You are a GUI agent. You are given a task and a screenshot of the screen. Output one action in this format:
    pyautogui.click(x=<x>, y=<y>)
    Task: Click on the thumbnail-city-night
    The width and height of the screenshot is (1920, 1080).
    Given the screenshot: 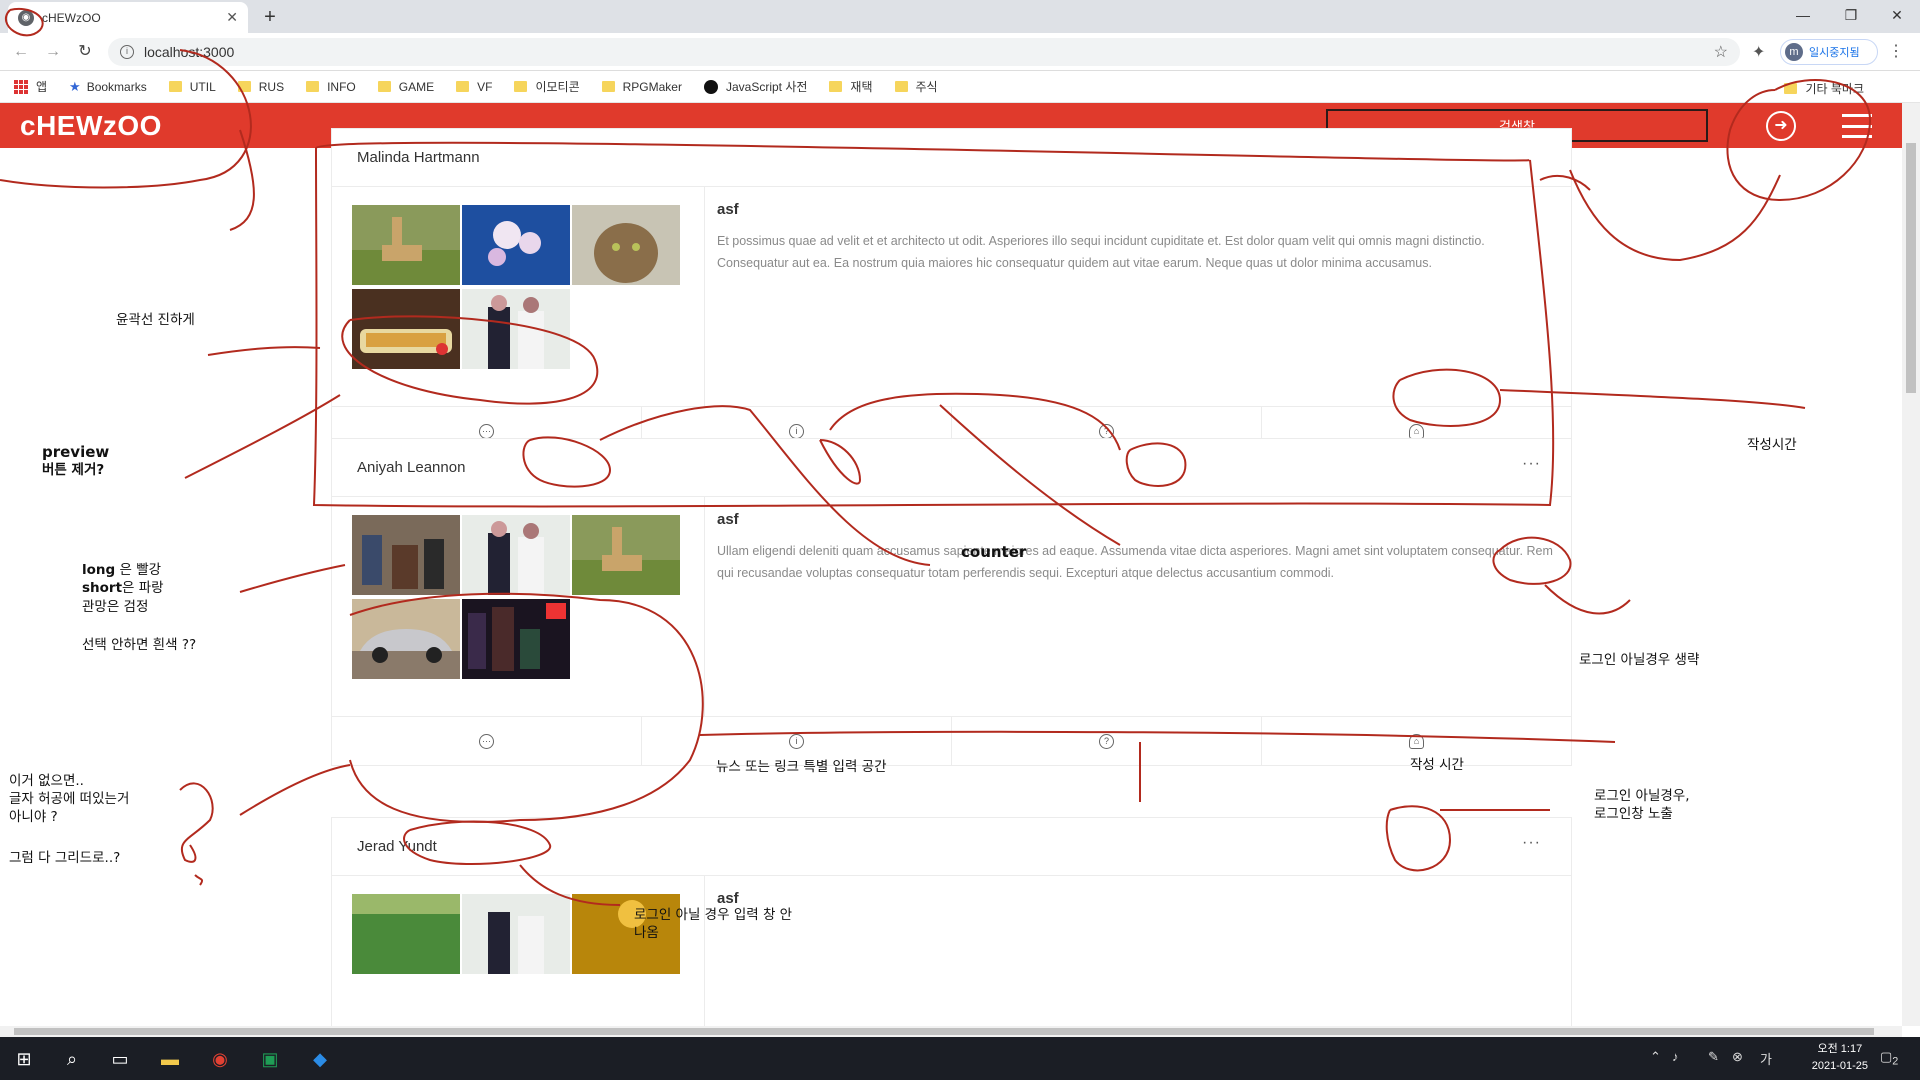 What is the action you would take?
    pyautogui.click(x=516, y=639)
    